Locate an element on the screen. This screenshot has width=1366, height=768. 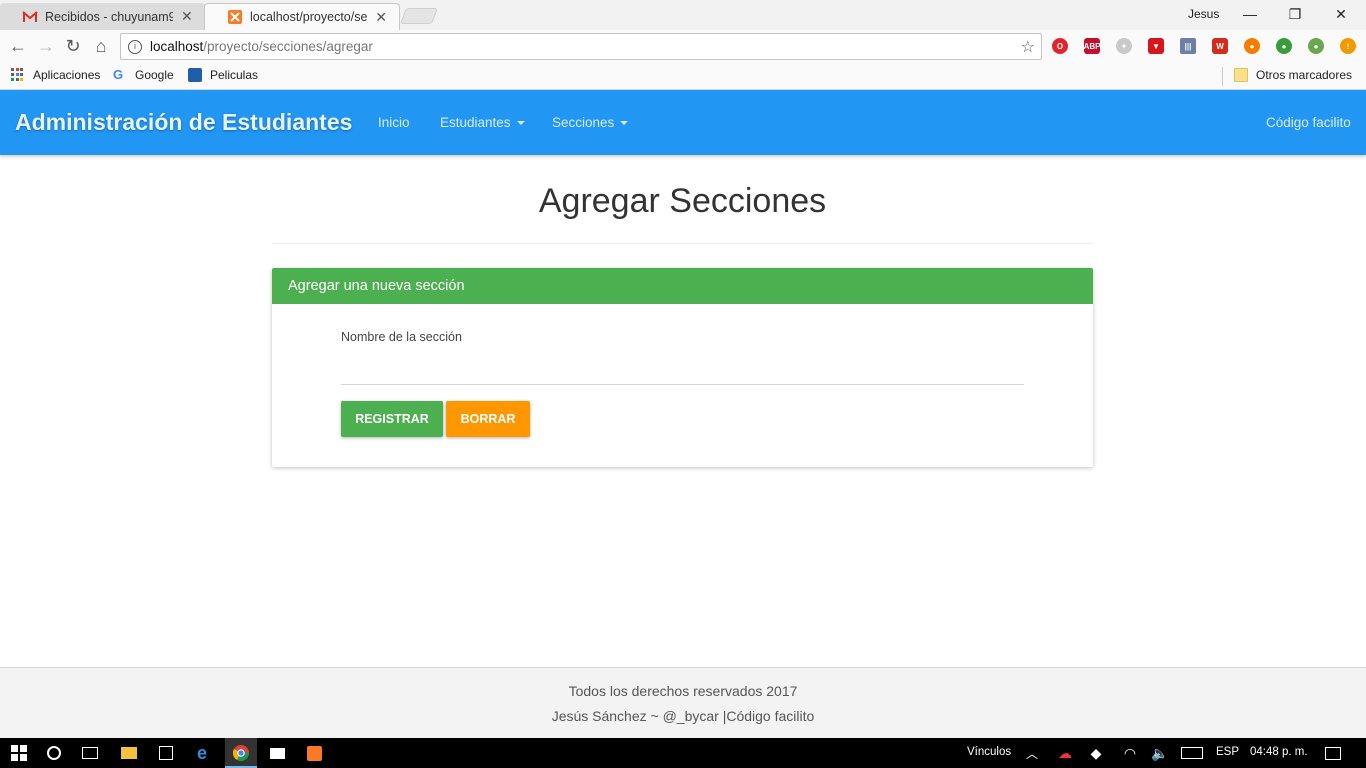
globe-extension-icon: ● is located at coordinates (1284, 46).